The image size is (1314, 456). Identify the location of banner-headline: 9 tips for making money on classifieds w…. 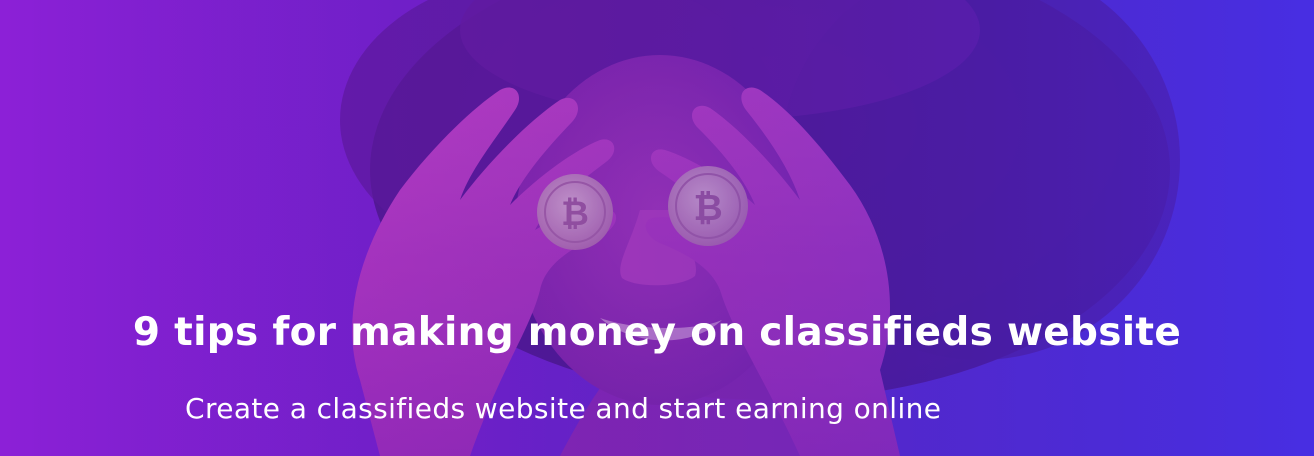
(657, 332).